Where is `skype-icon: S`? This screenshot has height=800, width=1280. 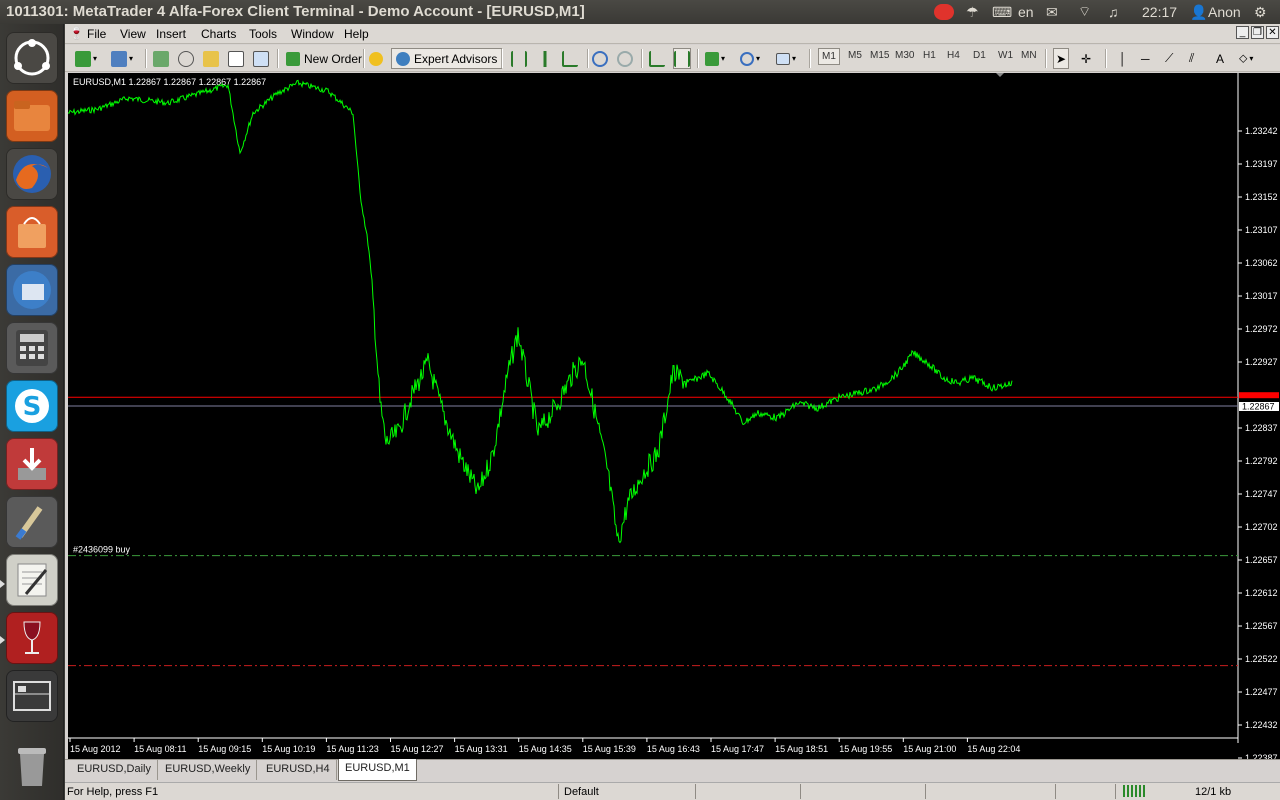 skype-icon: S is located at coordinates (32, 406).